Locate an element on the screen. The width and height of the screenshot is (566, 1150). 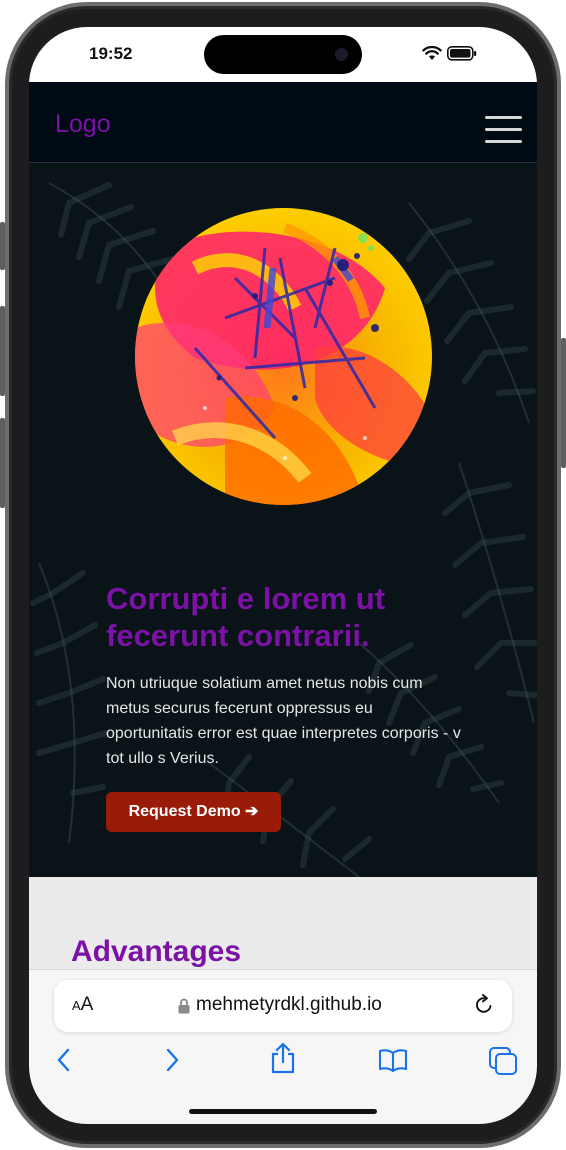
status-bar: 19:52 is located at coordinates (283, 54).